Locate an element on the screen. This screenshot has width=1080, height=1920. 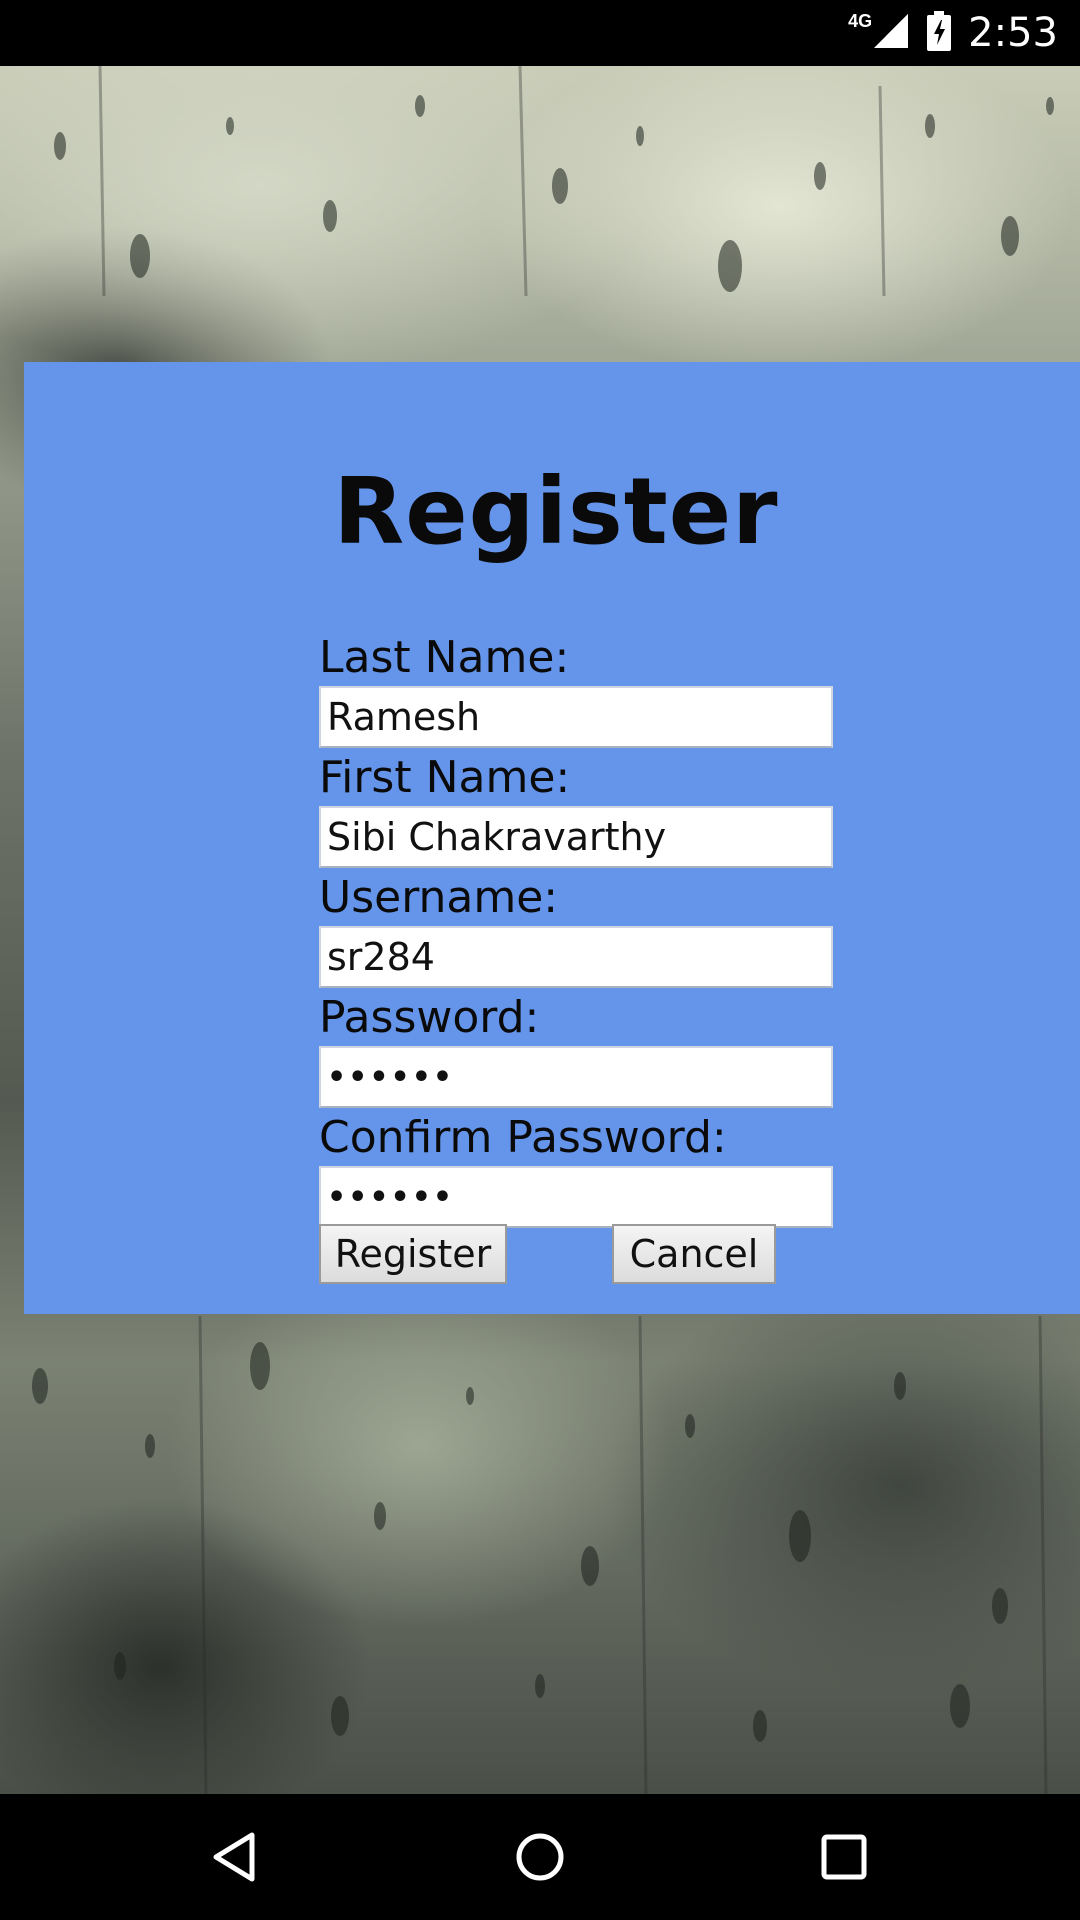
page-title: Register is located at coordinates (556, 511).